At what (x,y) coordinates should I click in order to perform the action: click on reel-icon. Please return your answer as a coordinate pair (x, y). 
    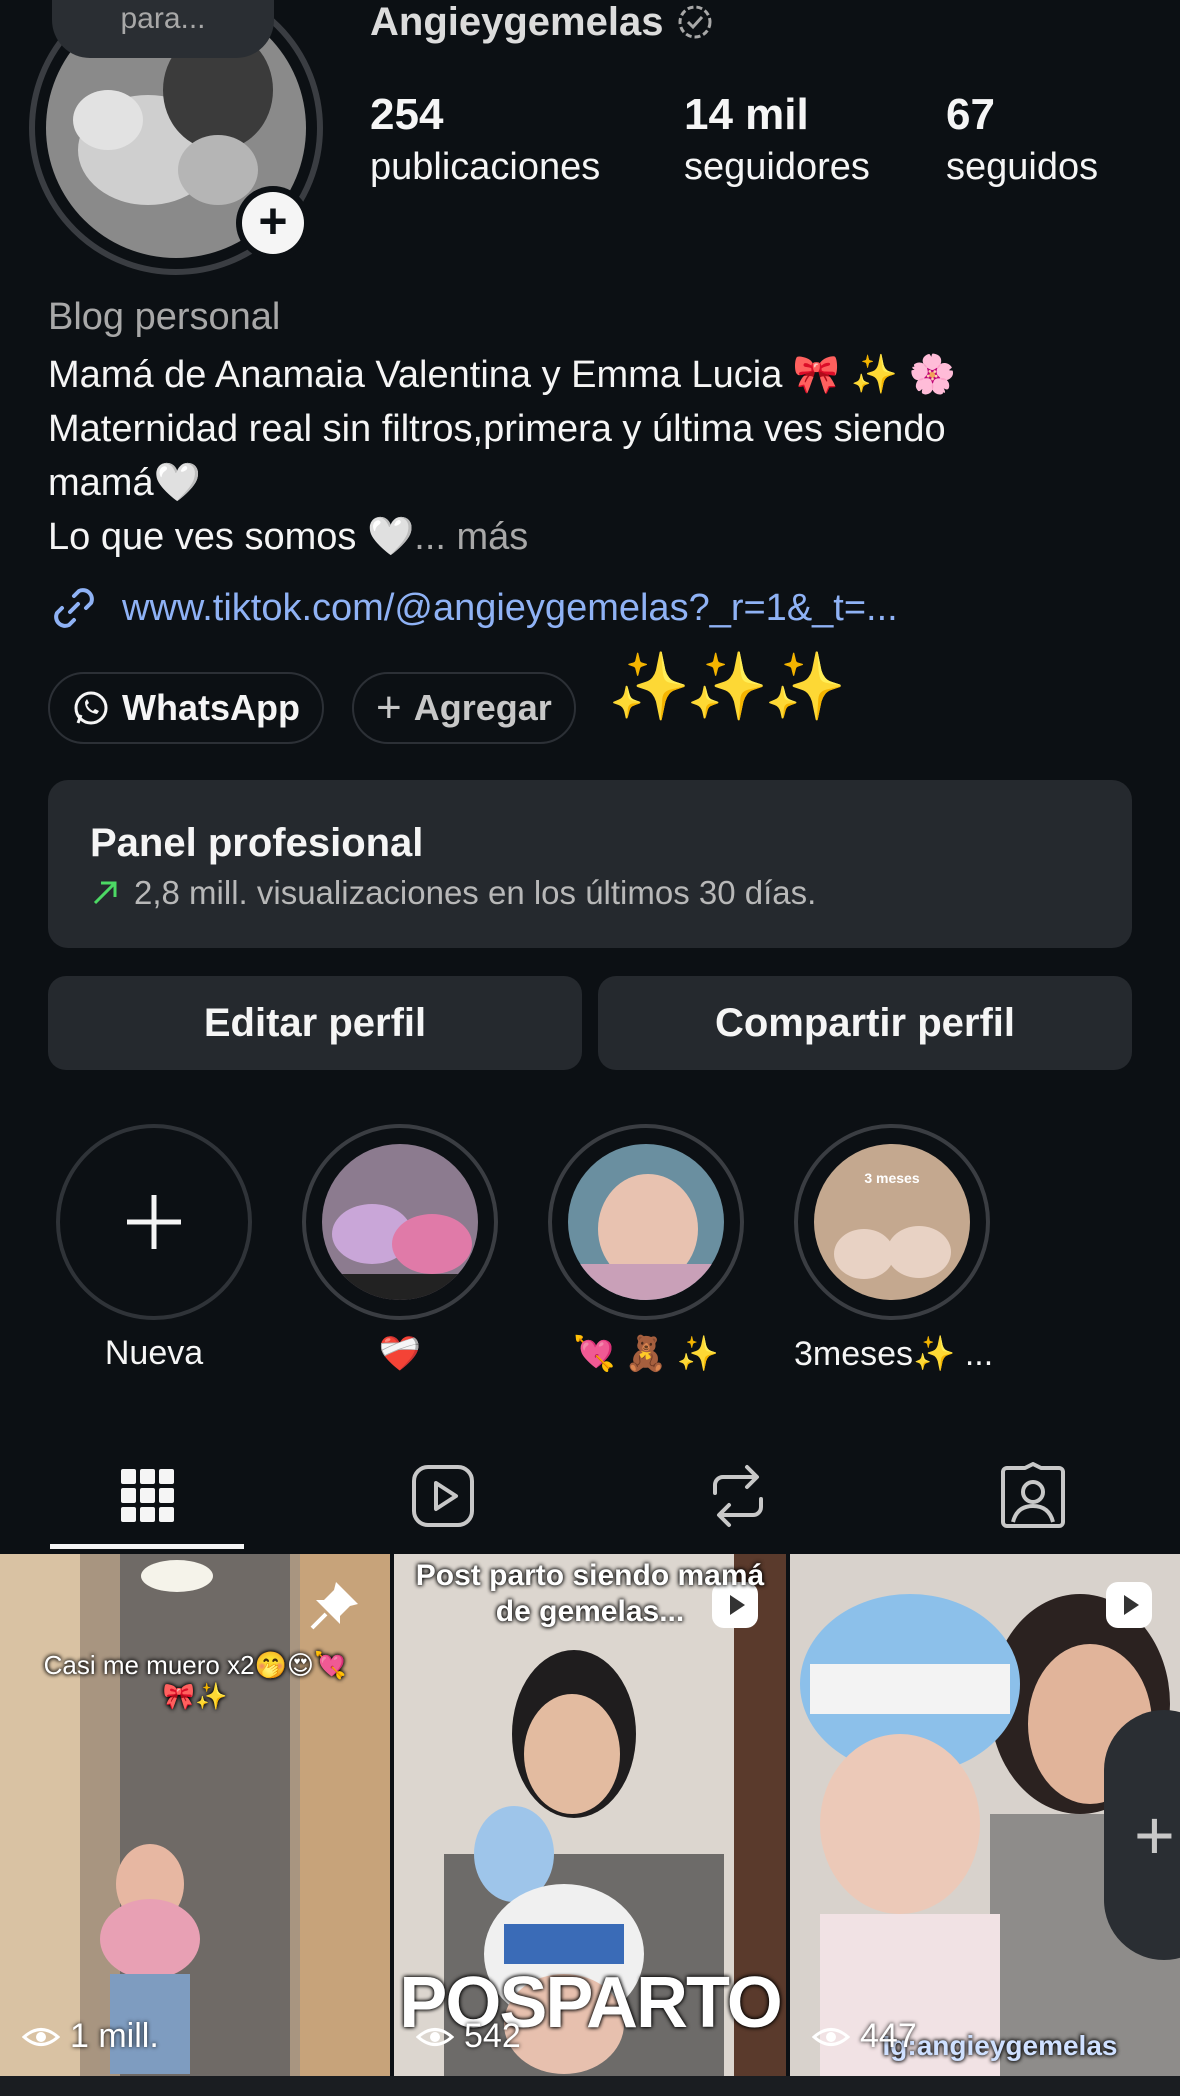
    Looking at the image, I should click on (1129, 1605).